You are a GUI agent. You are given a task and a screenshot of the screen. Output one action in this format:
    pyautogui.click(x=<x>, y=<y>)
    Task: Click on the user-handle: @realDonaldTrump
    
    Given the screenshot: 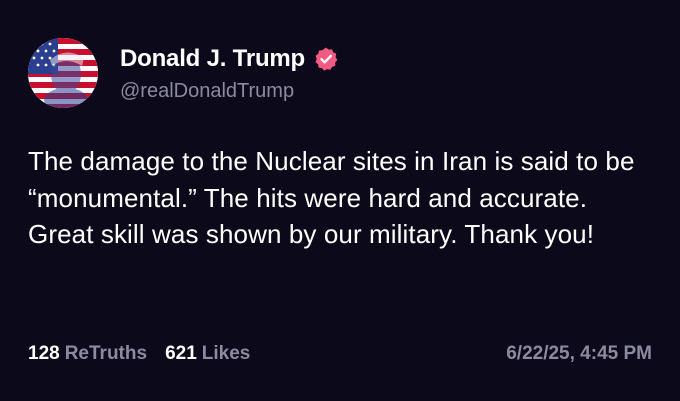 What is the action you would take?
    pyautogui.click(x=229, y=91)
    